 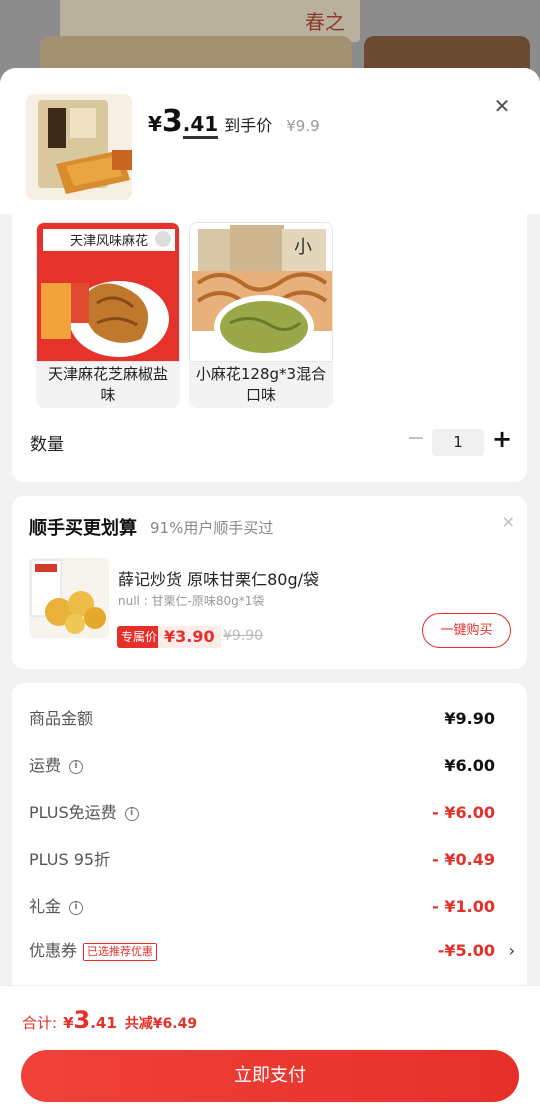 What do you see at coordinates (243, 636) in the screenshot?
I see `addon-original-price: ¥9.90` at bounding box center [243, 636].